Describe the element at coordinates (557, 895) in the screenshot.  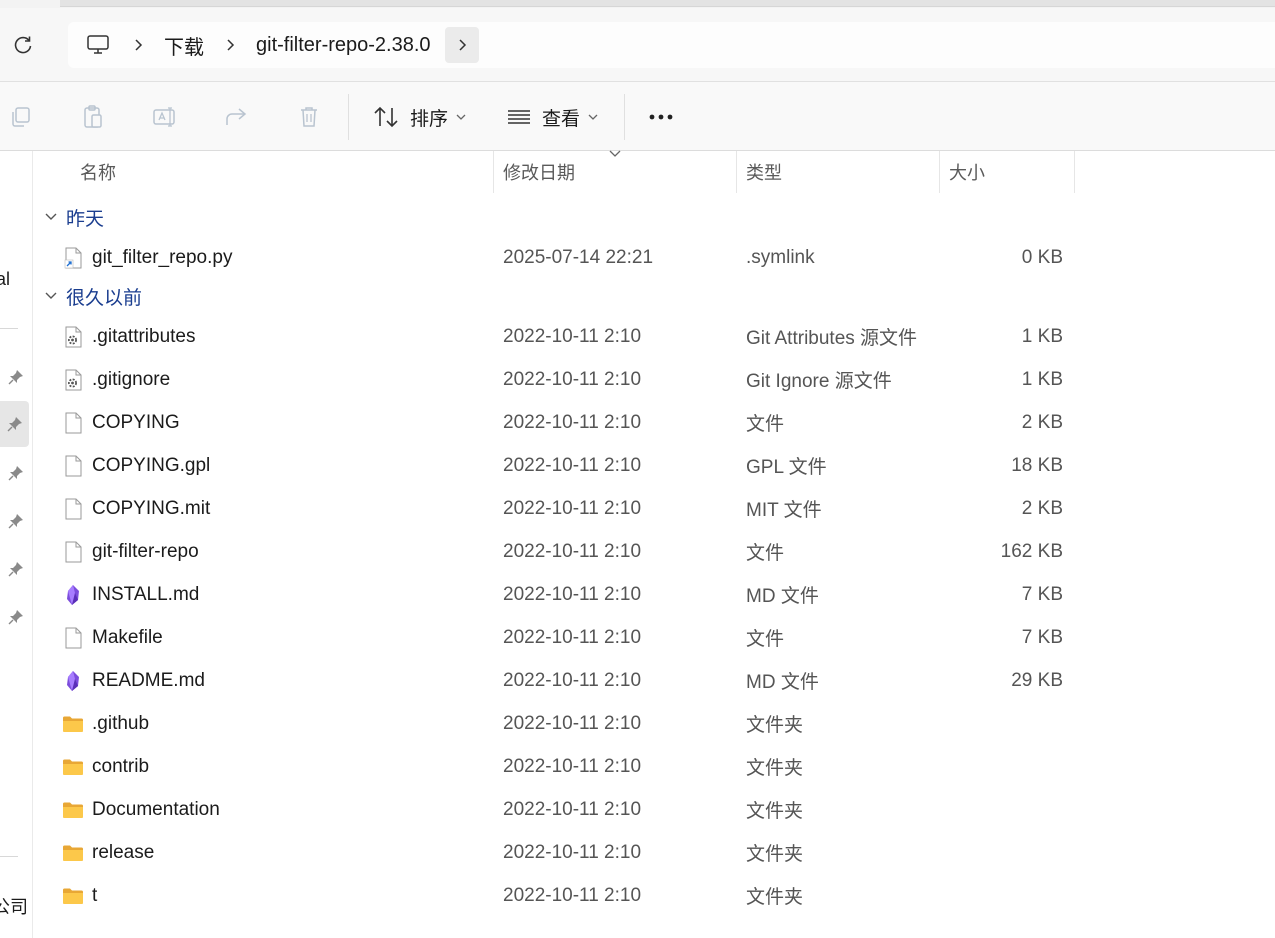
I see `folder-row: t 2022-10-11 2:10 文件夹` at that location.